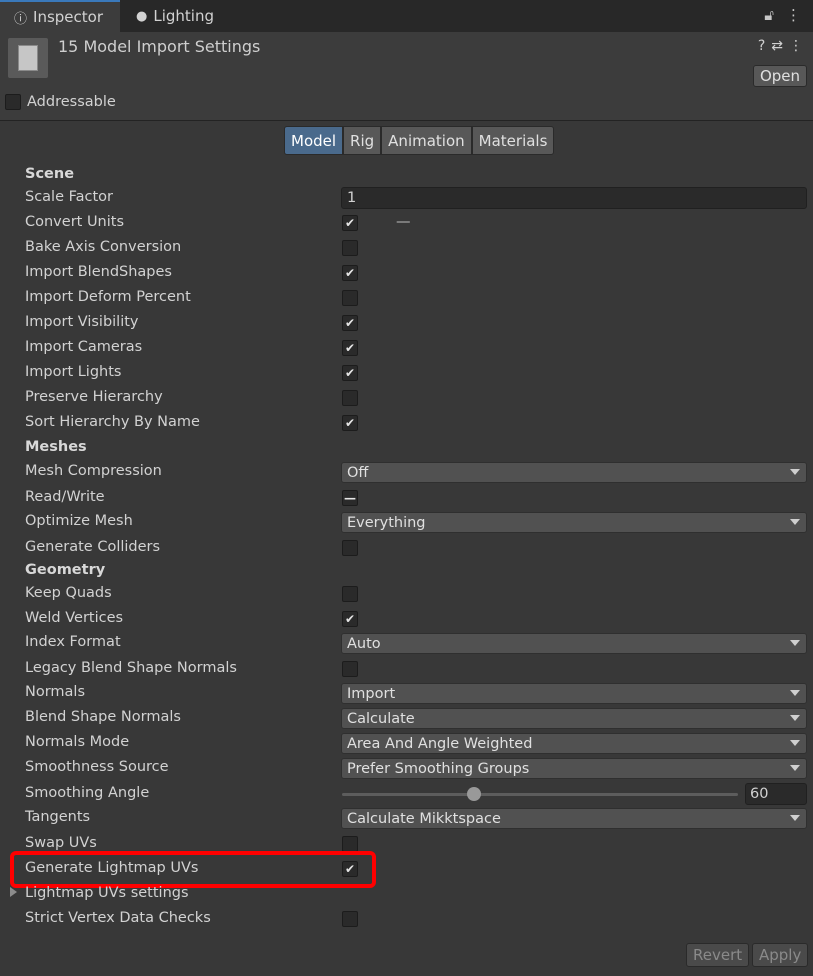 The height and width of the screenshot is (976, 813). What do you see at coordinates (424, 818) in the screenshot?
I see `tangents-value: Calculate Mikktspace` at bounding box center [424, 818].